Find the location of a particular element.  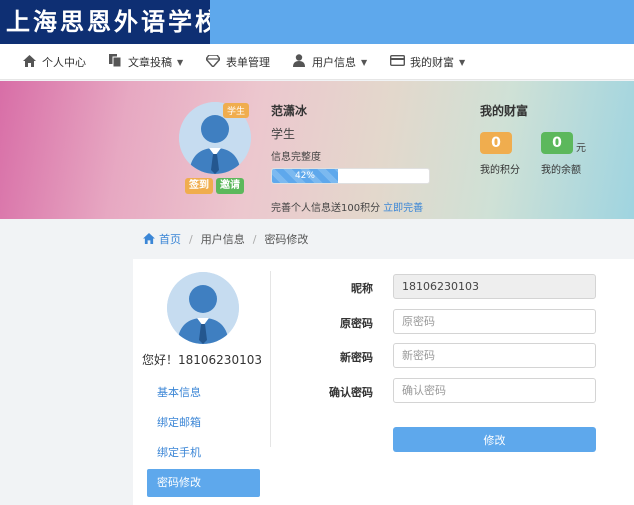

nav-item-personal-center: 个人中心 is located at coordinates (54, 62).